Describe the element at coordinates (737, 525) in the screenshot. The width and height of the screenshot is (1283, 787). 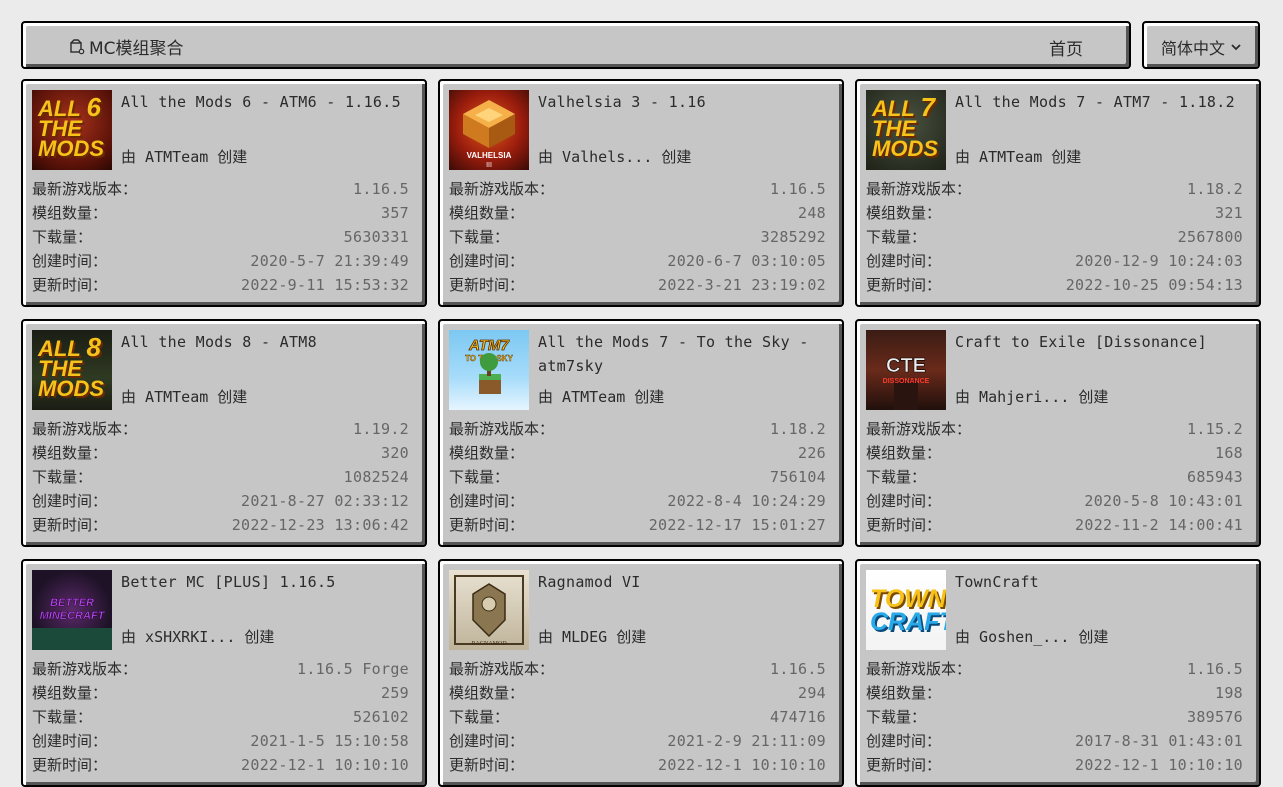
I see `stat-value: 2022-12-17 15:01:27` at that location.